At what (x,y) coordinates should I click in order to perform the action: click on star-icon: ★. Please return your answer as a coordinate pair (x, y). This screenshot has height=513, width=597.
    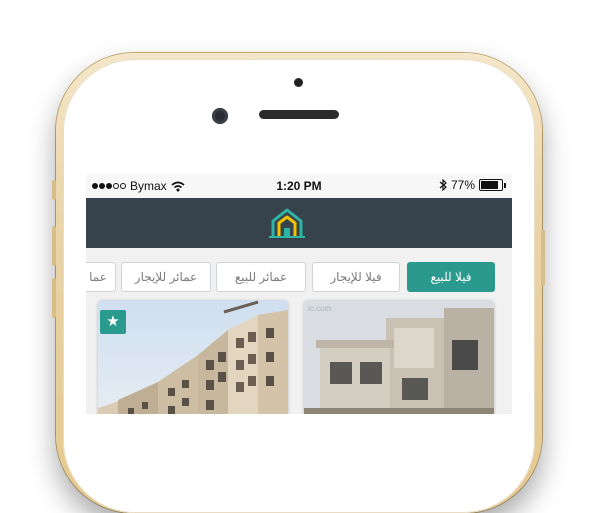
    Looking at the image, I should click on (113, 322).